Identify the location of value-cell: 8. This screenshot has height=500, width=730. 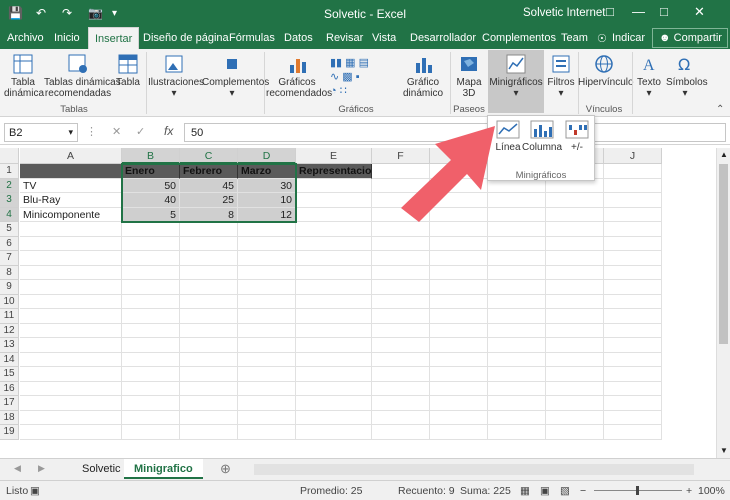
(209, 214).